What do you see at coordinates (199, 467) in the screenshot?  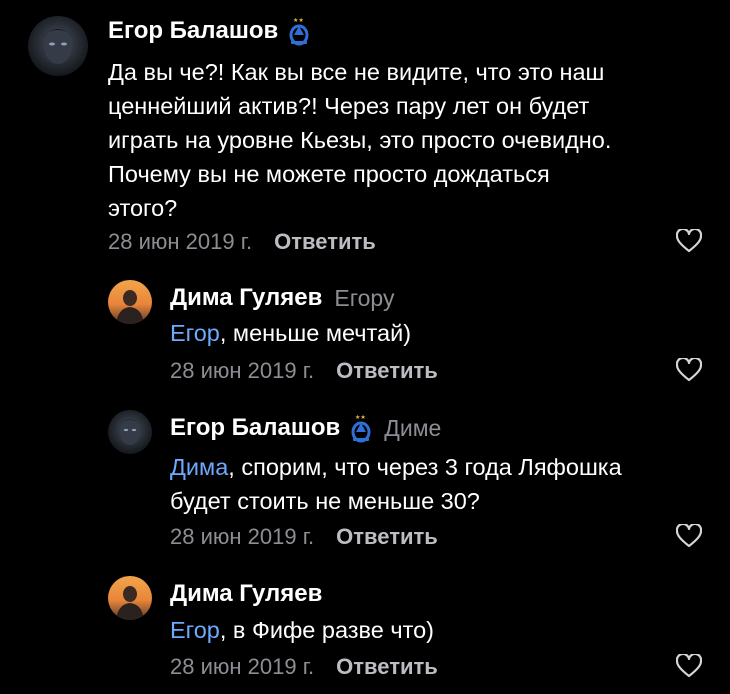 I see `mention-link: Дима` at bounding box center [199, 467].